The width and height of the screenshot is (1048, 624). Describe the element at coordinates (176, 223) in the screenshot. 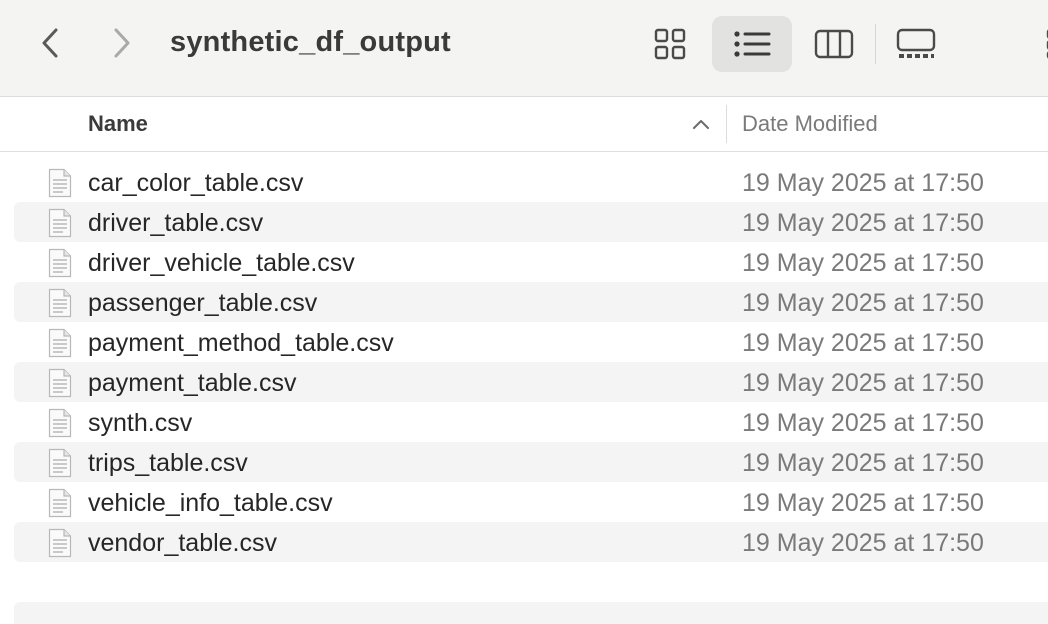

I see `file-name: driver_table.csv` at that location.